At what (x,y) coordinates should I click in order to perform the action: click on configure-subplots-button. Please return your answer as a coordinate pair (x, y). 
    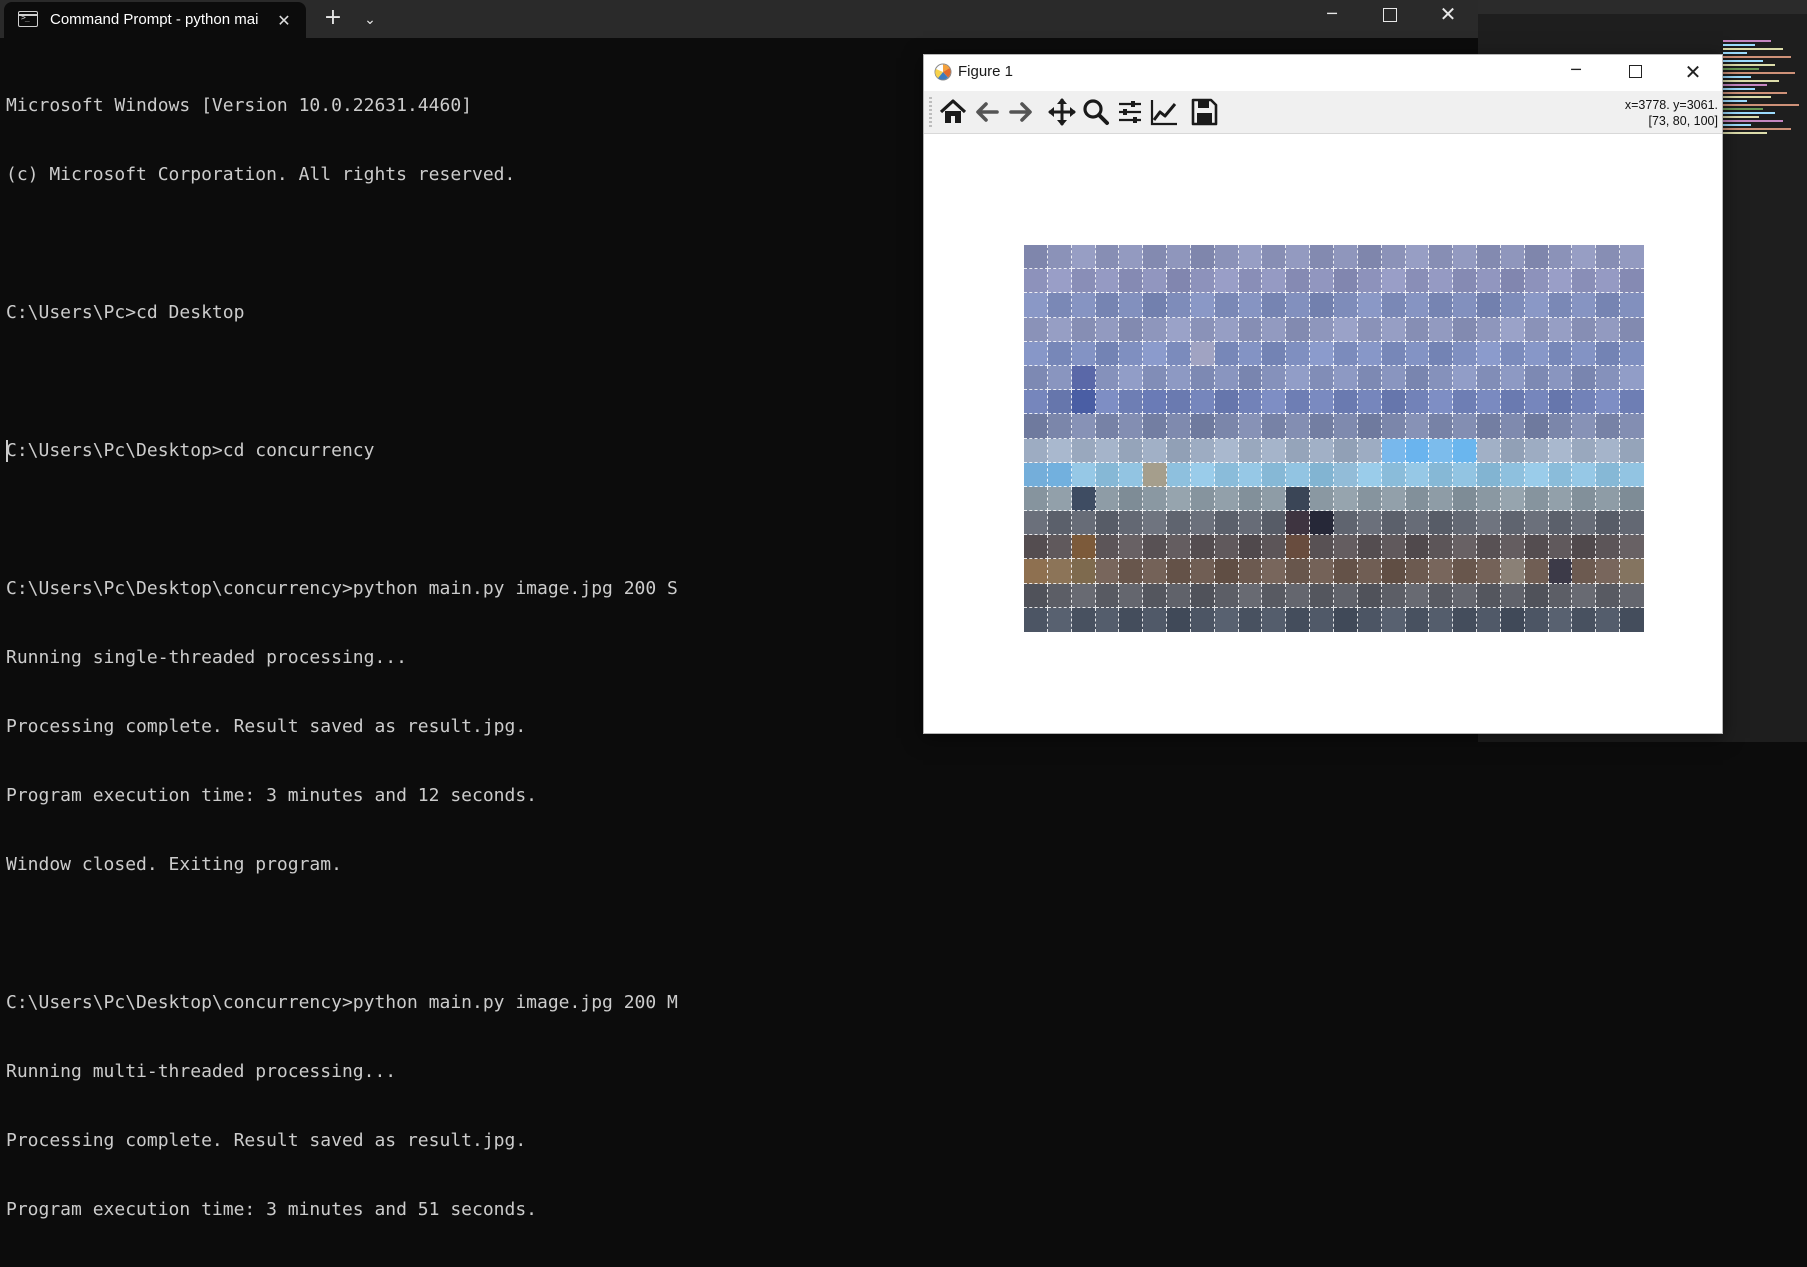
    Looking at the image, I should click on (1130, 112).